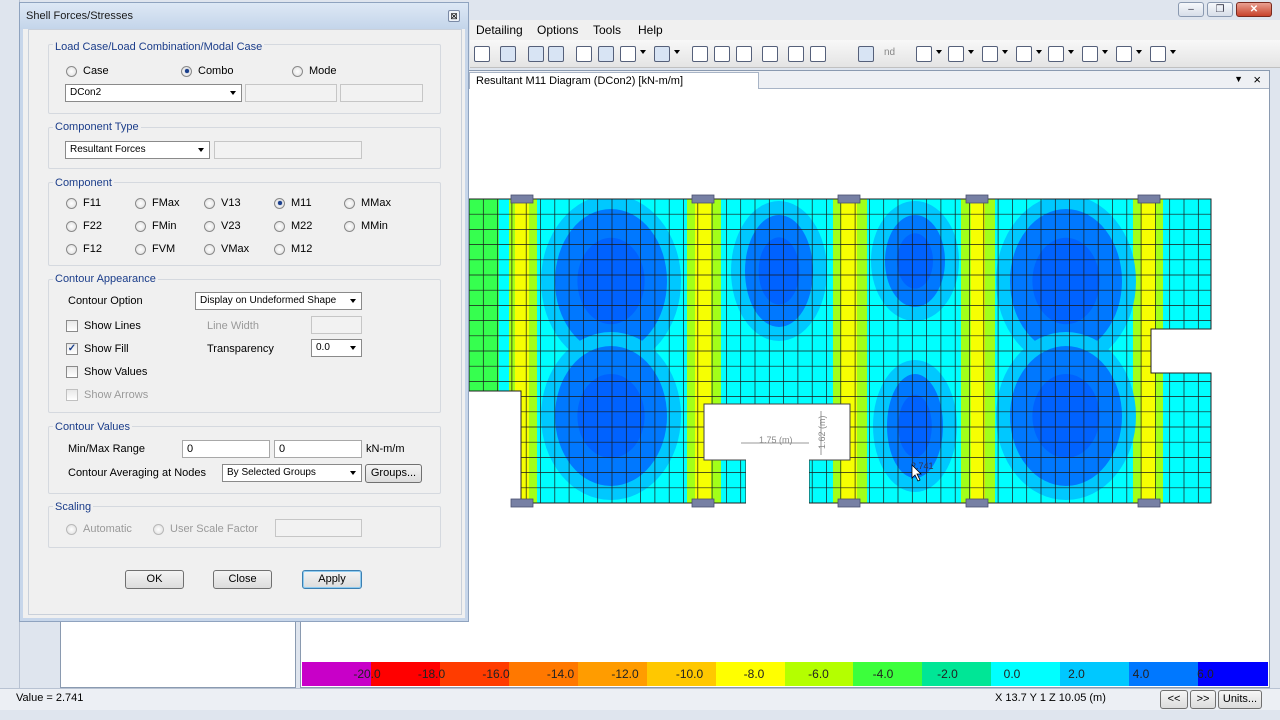 The image size is (1280, 720). Describe the element at coordinates (607, 30) in the screenshot. I see `menu-tools: Tools` at that location.